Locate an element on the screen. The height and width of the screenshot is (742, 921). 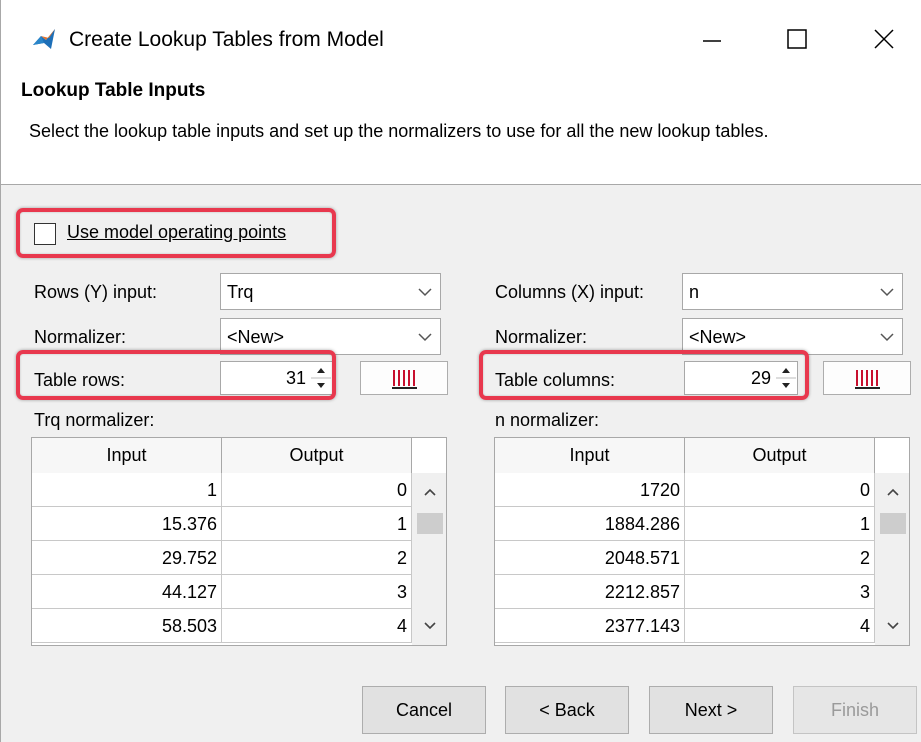
maximize-button is located at coordinates (797, 39).